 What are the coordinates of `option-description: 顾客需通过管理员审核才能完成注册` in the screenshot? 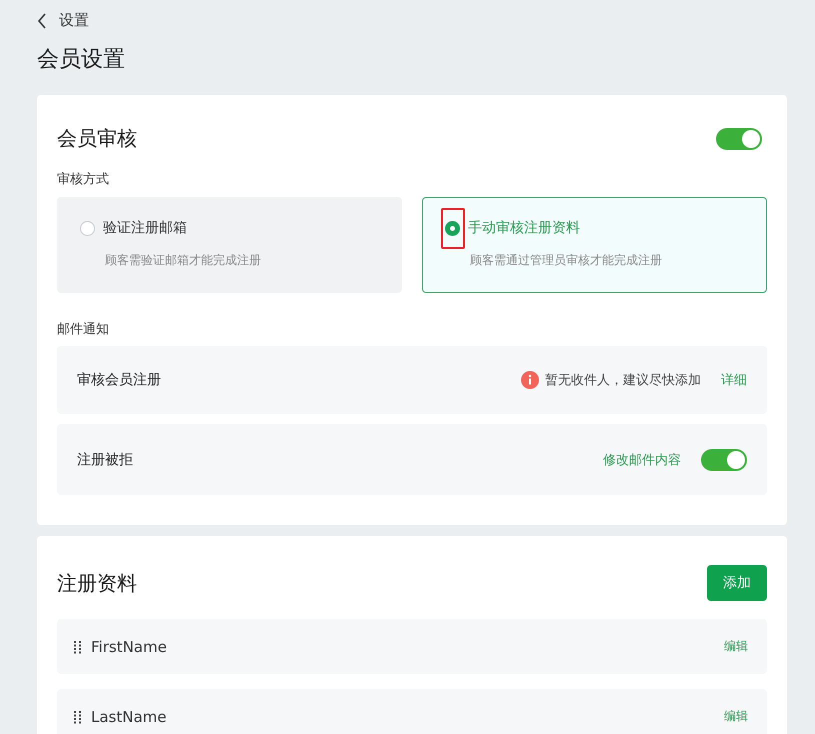 It's located at (566, 260).